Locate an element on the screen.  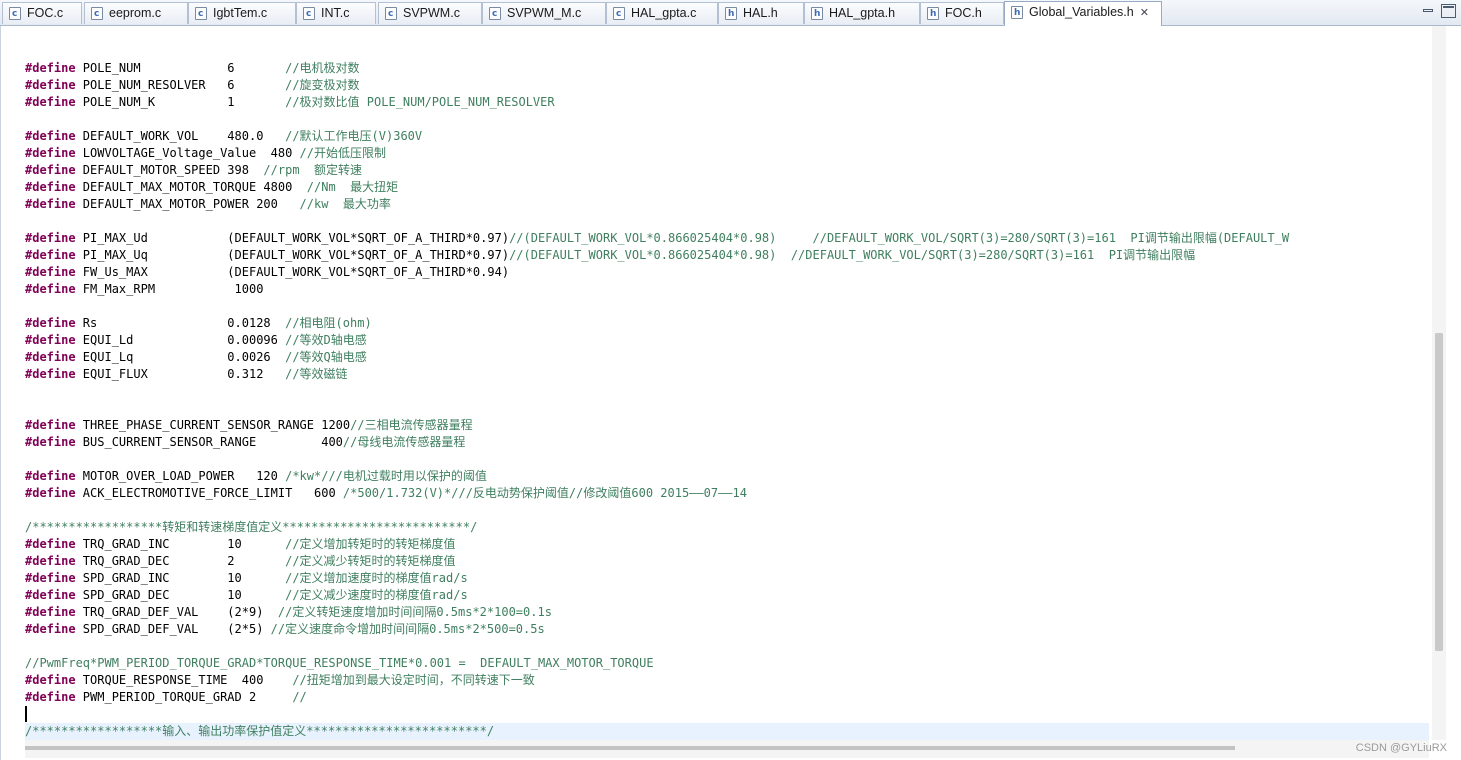
comment-token: //扭矩增加到最大设定时间，不同转速下一致 is located at coordinates (413, 680).